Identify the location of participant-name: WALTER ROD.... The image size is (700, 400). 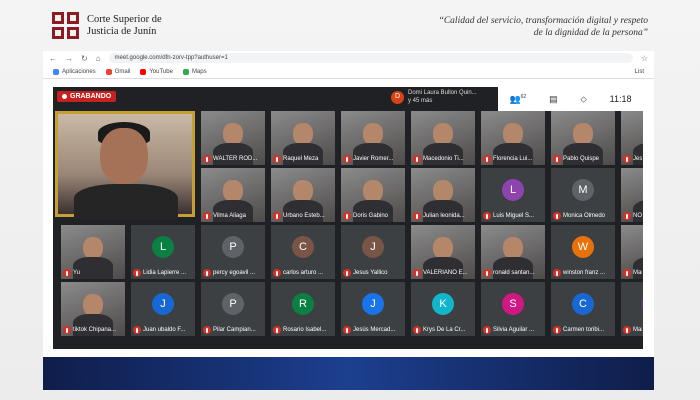
(235, 159).